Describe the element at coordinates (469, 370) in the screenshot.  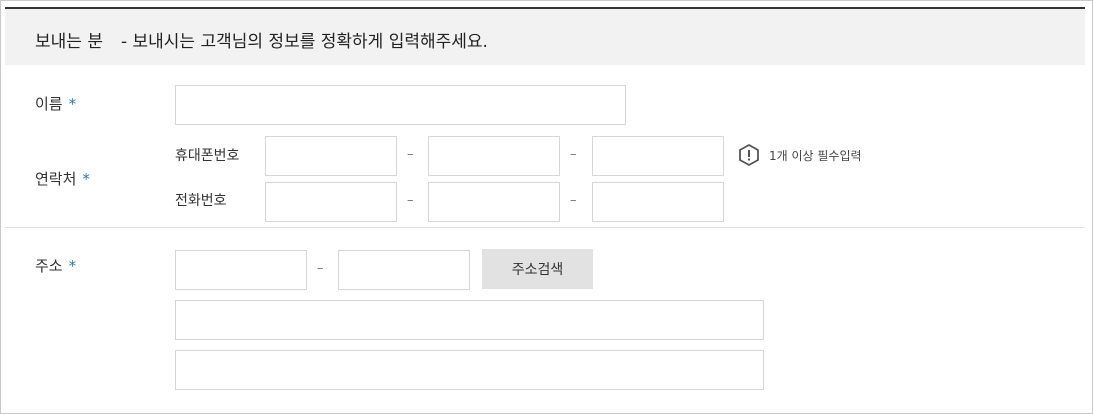
I see `address-detail-input` at that location.